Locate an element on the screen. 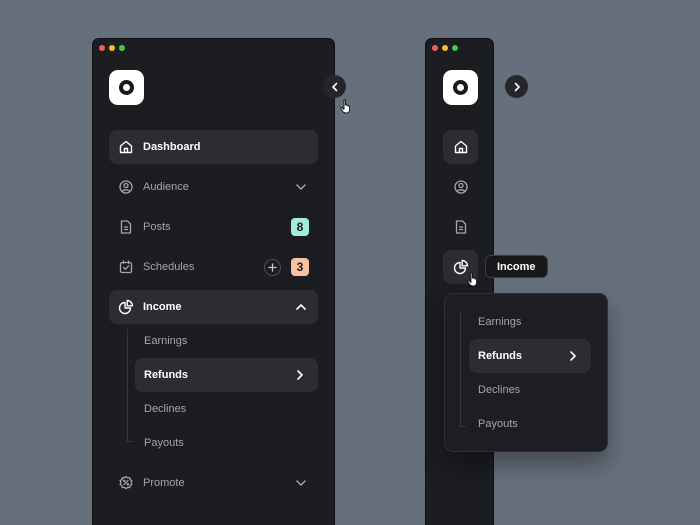 This screenshot has height=525, width=700. flyout-item-label: Payouts is located at coordinates (498, 424).